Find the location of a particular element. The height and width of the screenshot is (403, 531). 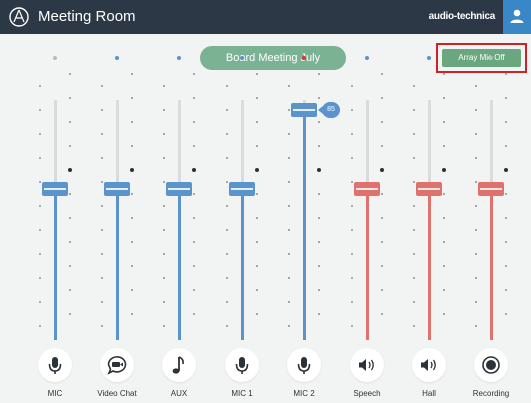

channel-strip: Hall is located at coordinates (429, 201).